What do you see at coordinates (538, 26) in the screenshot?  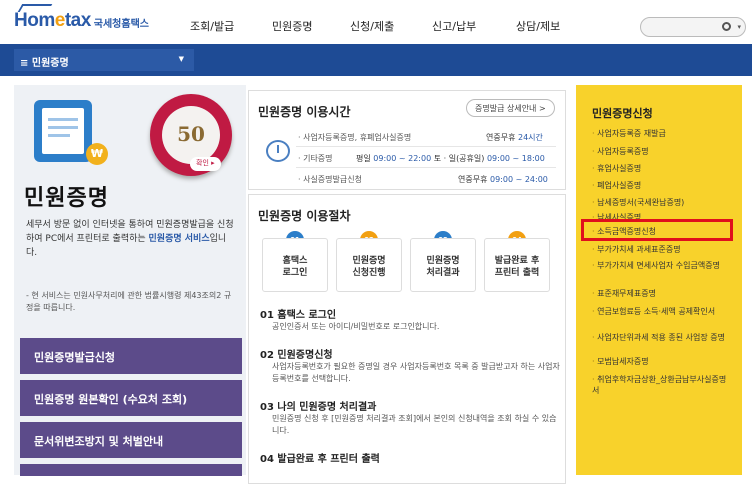 I see `gnb-consult: 상담/제보` at bounding box center [538, 26].